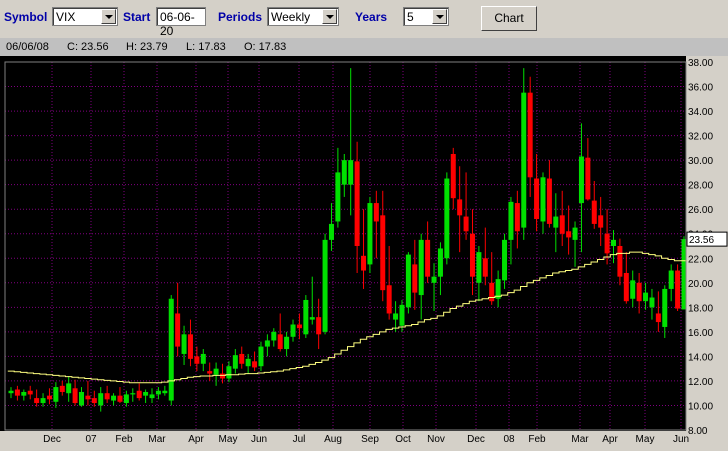  Describe the element at coordinates (645, 439) in the screenshot. I see `x-tick-label: May` at that location.